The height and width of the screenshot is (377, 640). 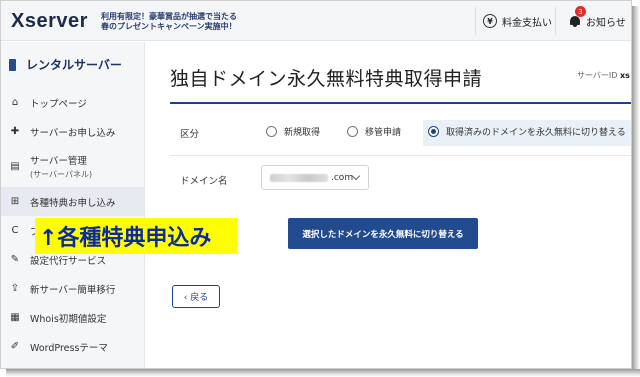 I want to click on radio-label: 移管申請, so click(x=383, y=133).